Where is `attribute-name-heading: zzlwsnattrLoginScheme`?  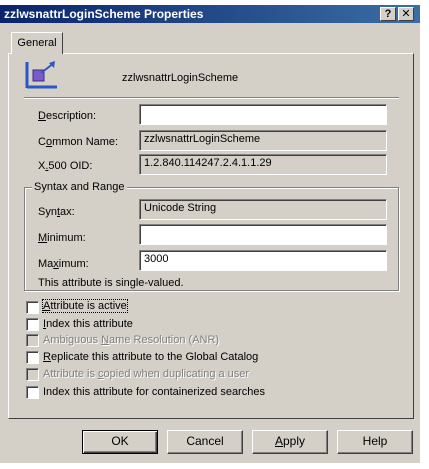
attribute-name-heading: zzlwsnattrLoginScheme is located at coordinates (180, 78).